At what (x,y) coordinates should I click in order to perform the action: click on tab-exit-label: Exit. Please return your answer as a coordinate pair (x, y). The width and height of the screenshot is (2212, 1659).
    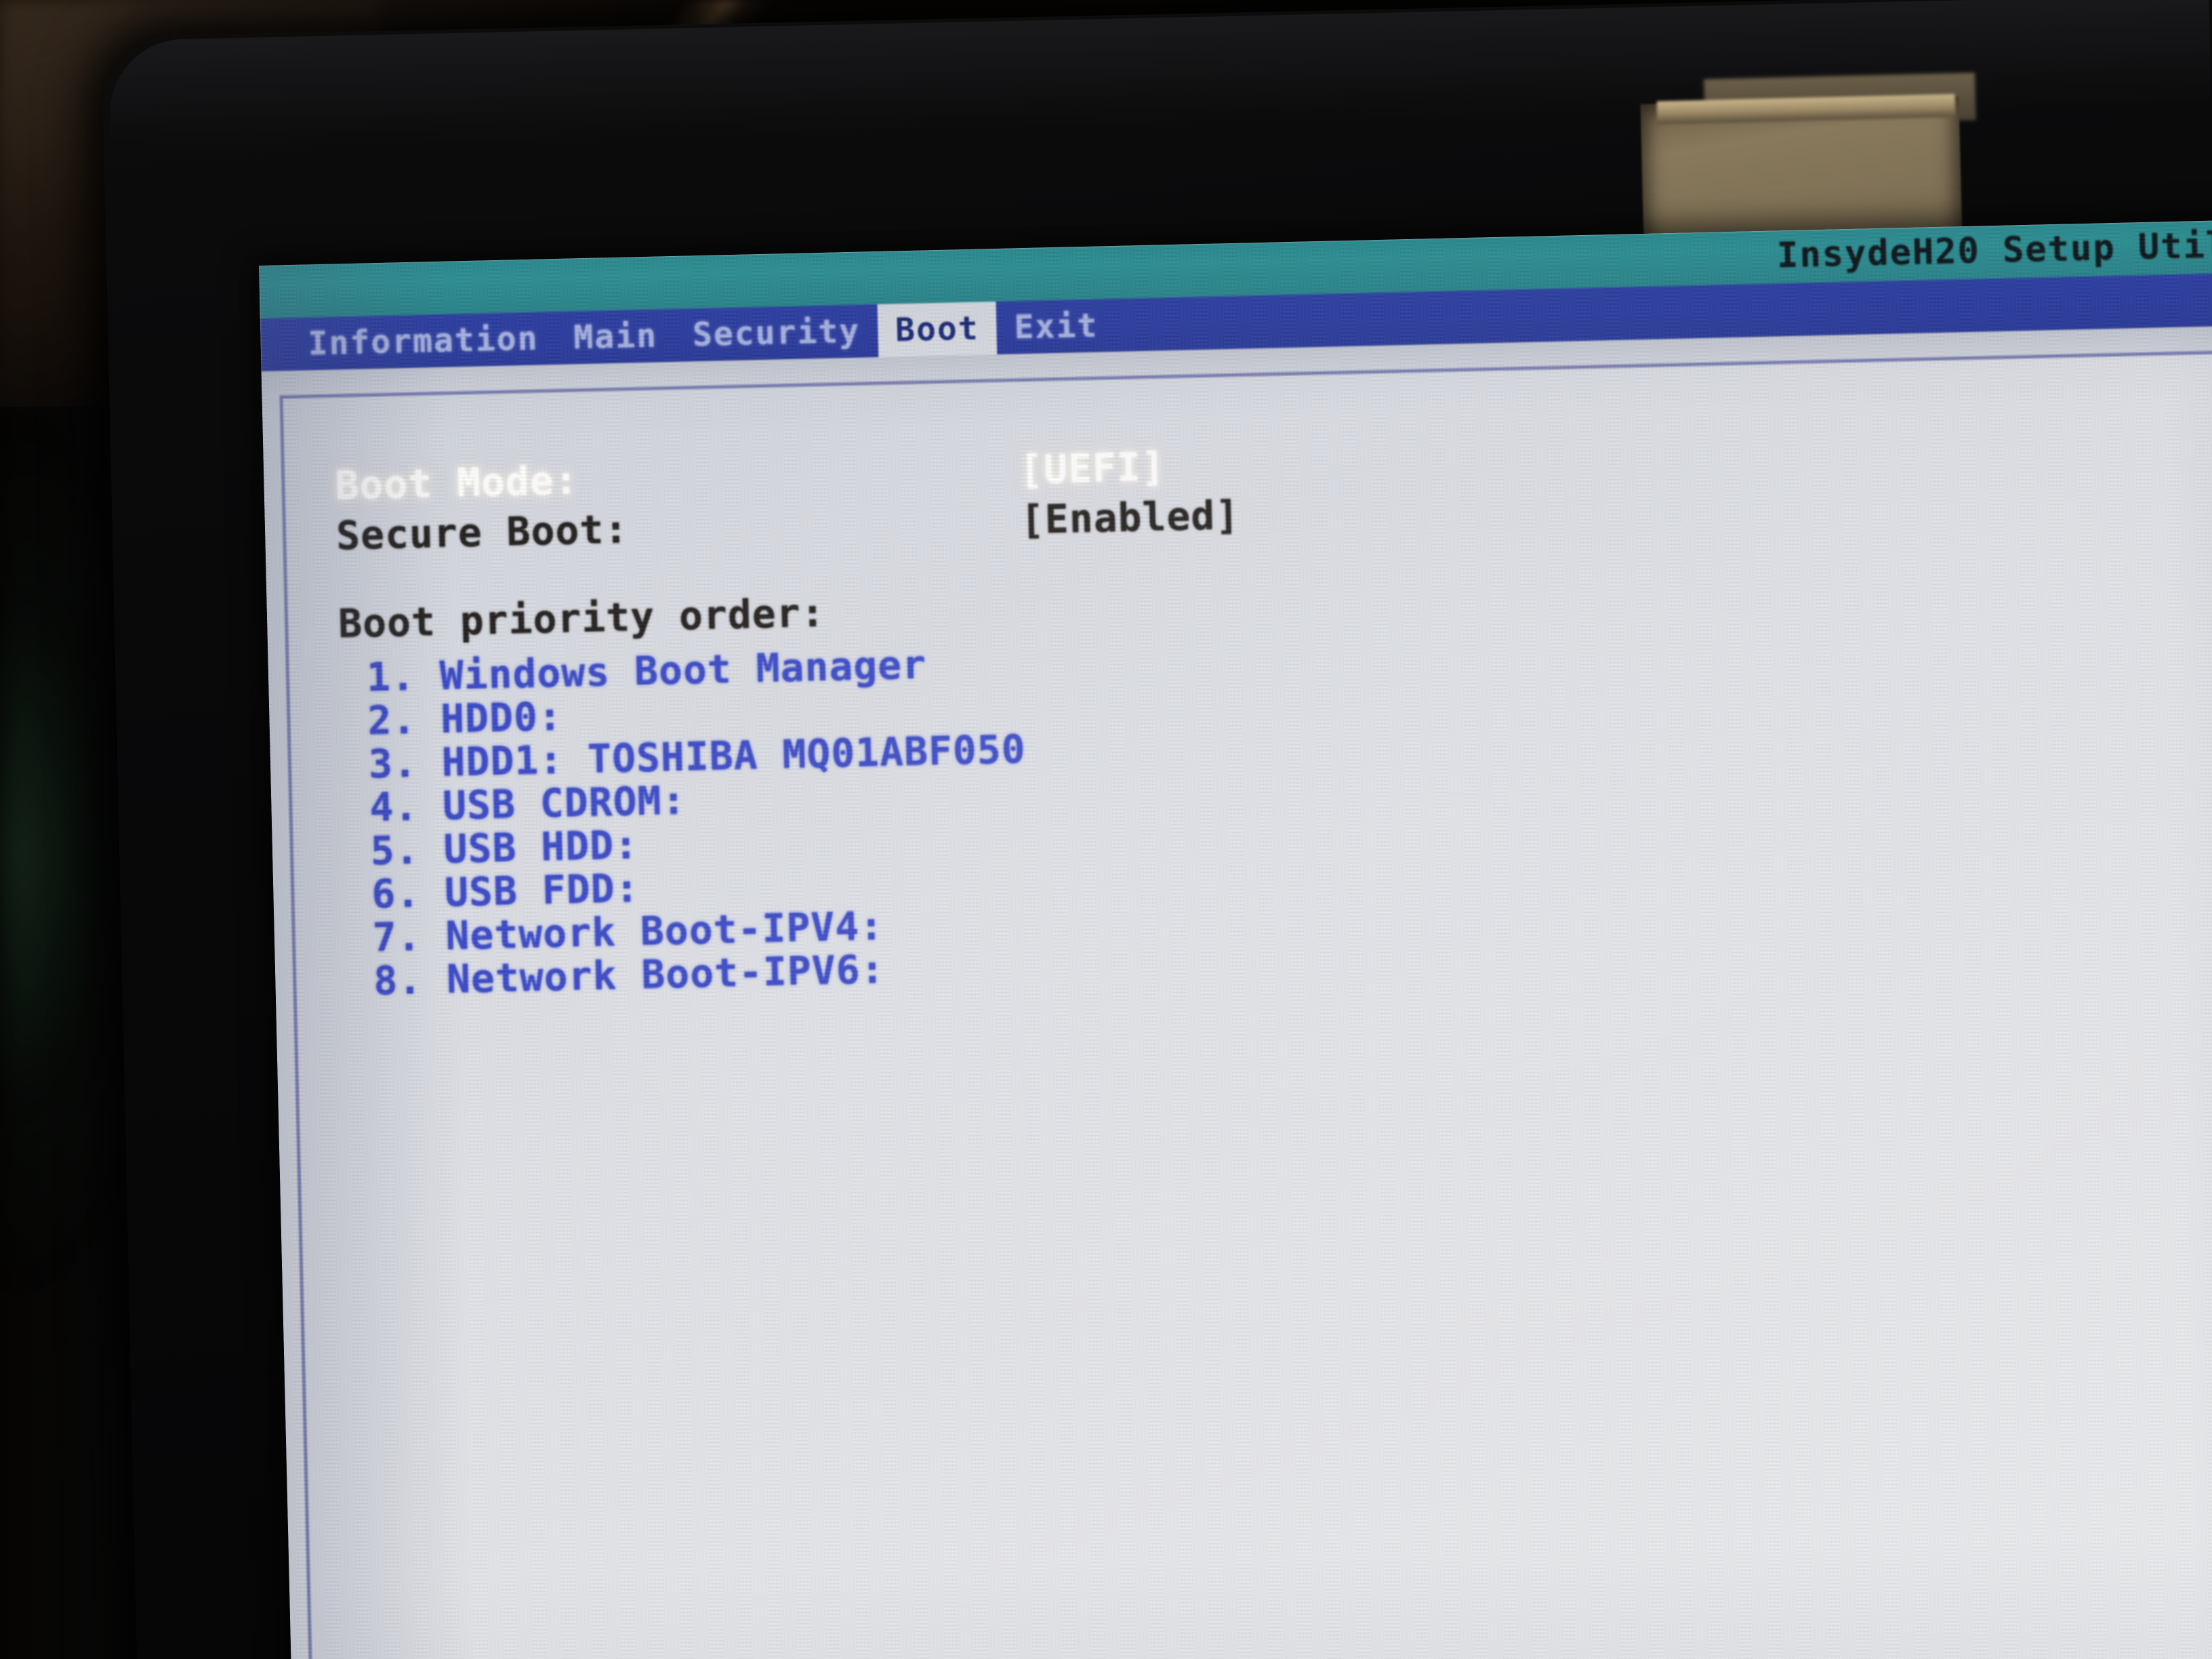
    Looking at the image, I should click on (1056, 326).